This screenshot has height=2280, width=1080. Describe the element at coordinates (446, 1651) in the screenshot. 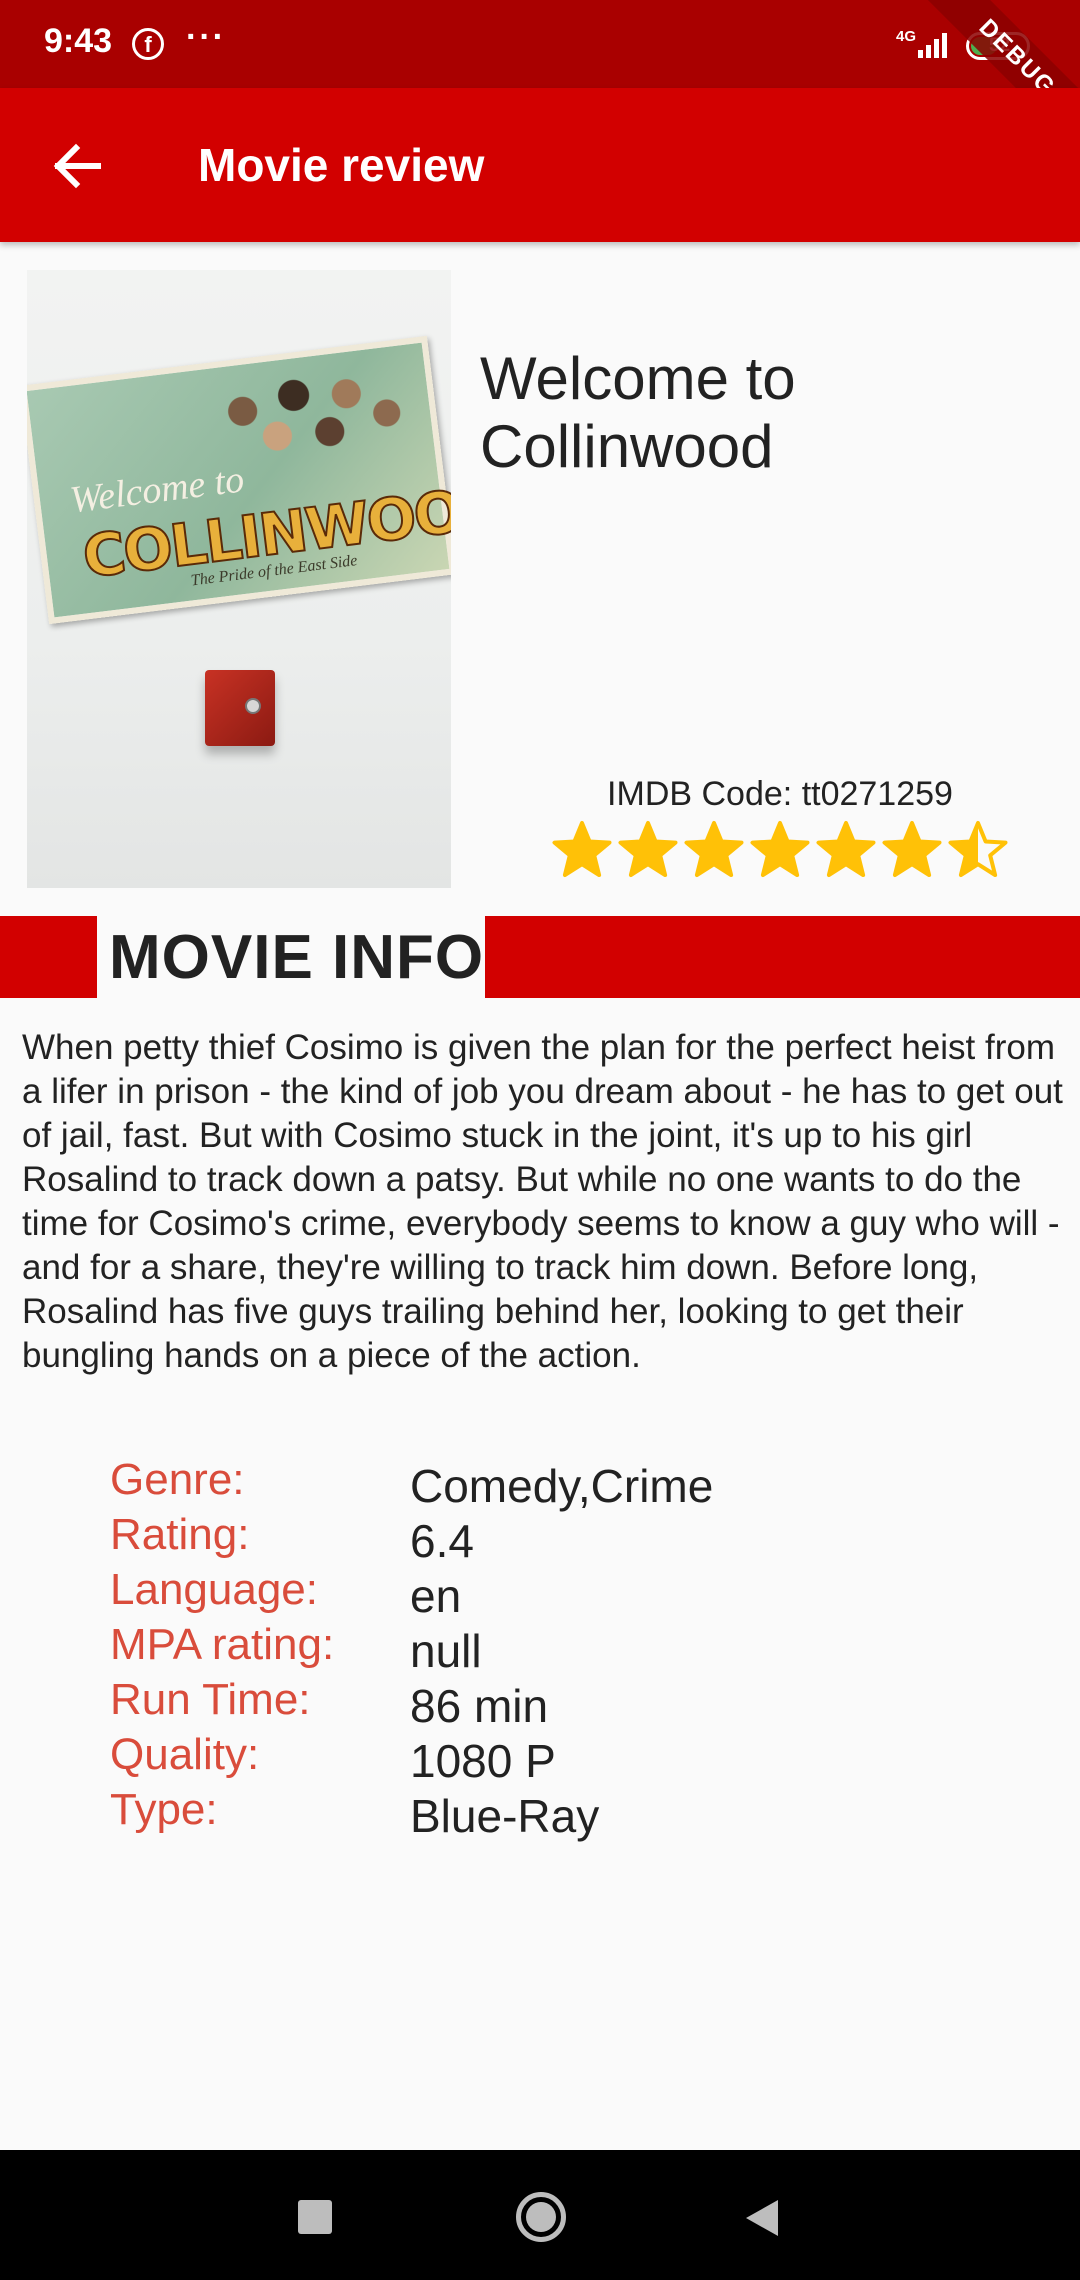

I see `info-value: null` at that location.